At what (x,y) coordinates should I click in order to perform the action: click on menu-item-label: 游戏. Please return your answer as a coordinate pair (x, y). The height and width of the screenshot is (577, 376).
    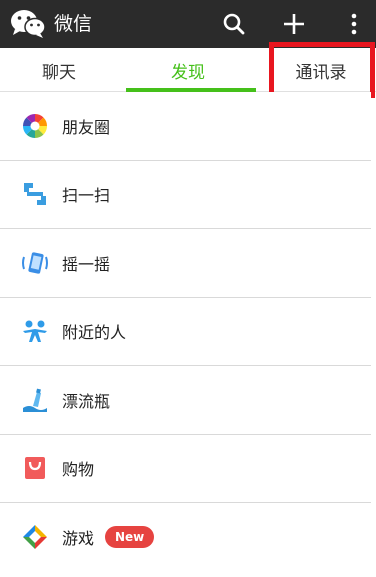
    Looking at the image, I should click on (78, 539).